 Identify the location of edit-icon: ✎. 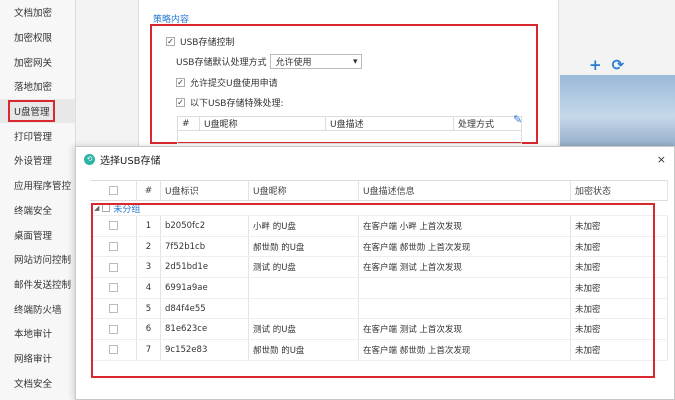
(517, 119).